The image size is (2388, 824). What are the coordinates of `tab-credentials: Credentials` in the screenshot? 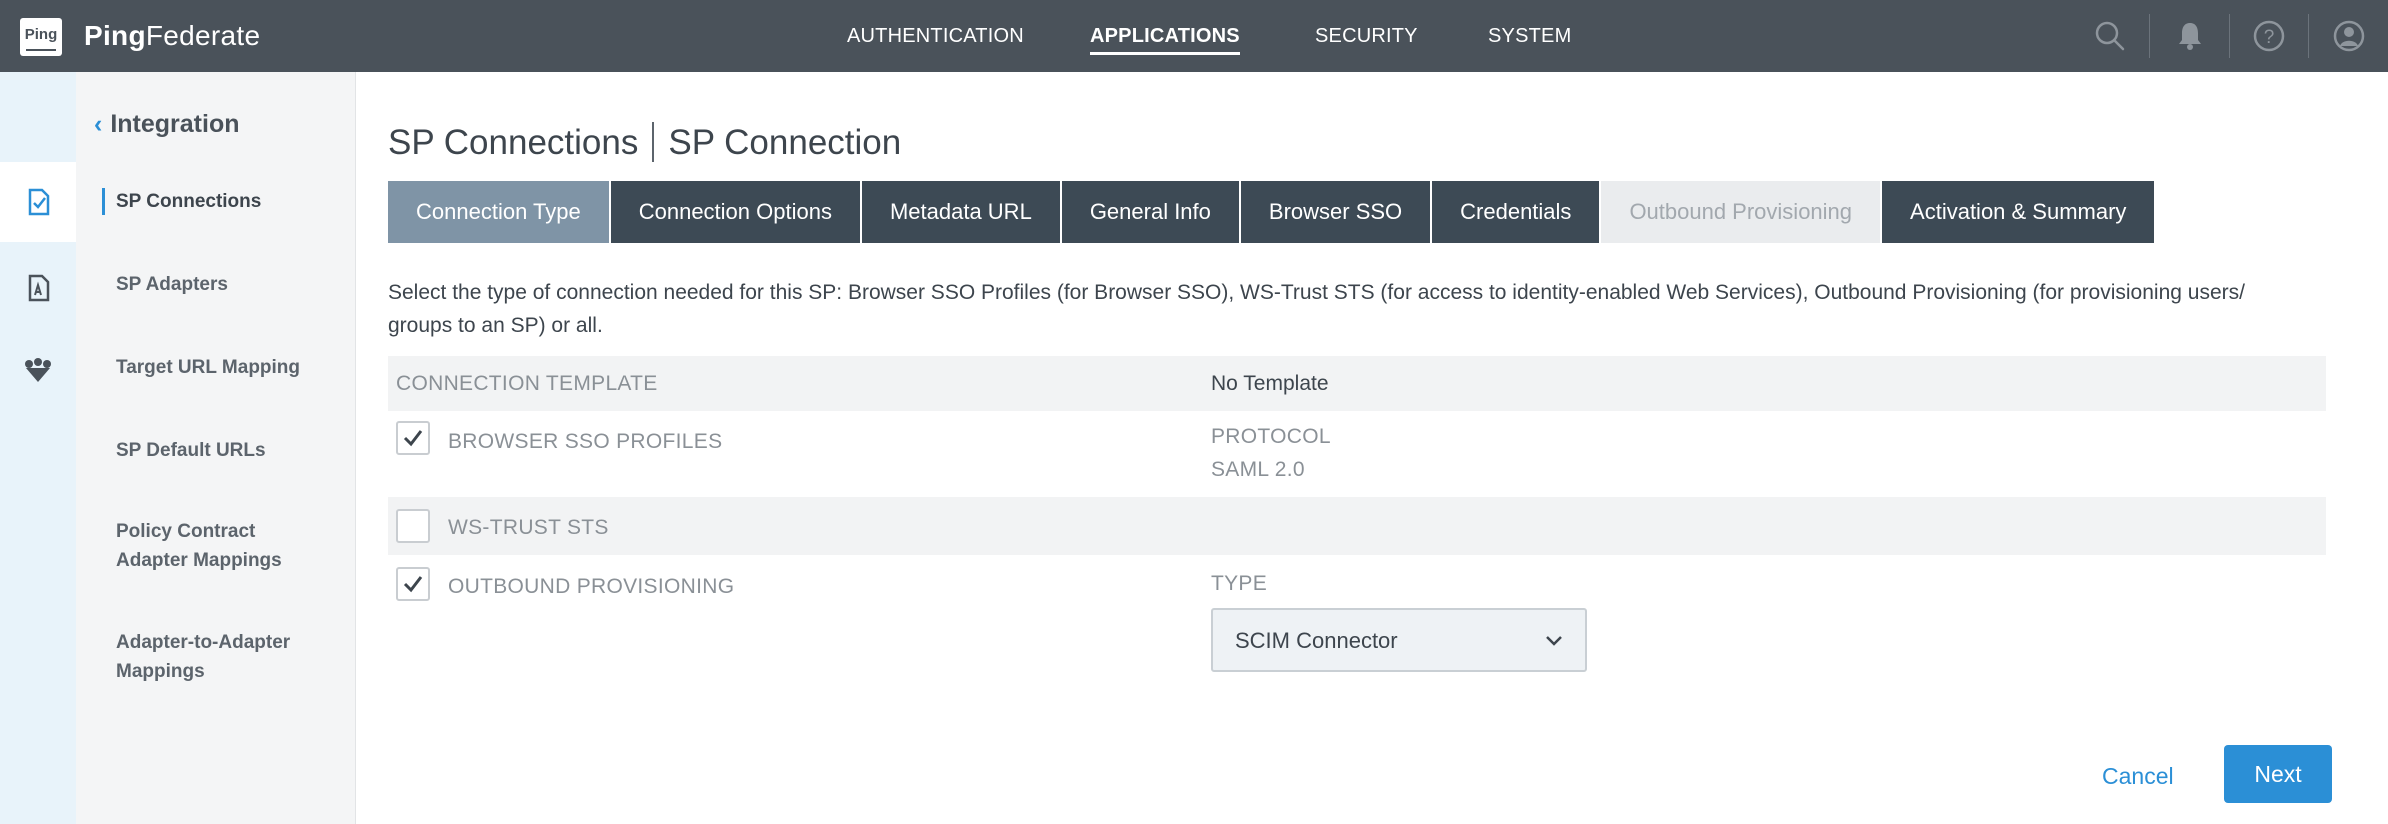 It's located at (1517, 212).